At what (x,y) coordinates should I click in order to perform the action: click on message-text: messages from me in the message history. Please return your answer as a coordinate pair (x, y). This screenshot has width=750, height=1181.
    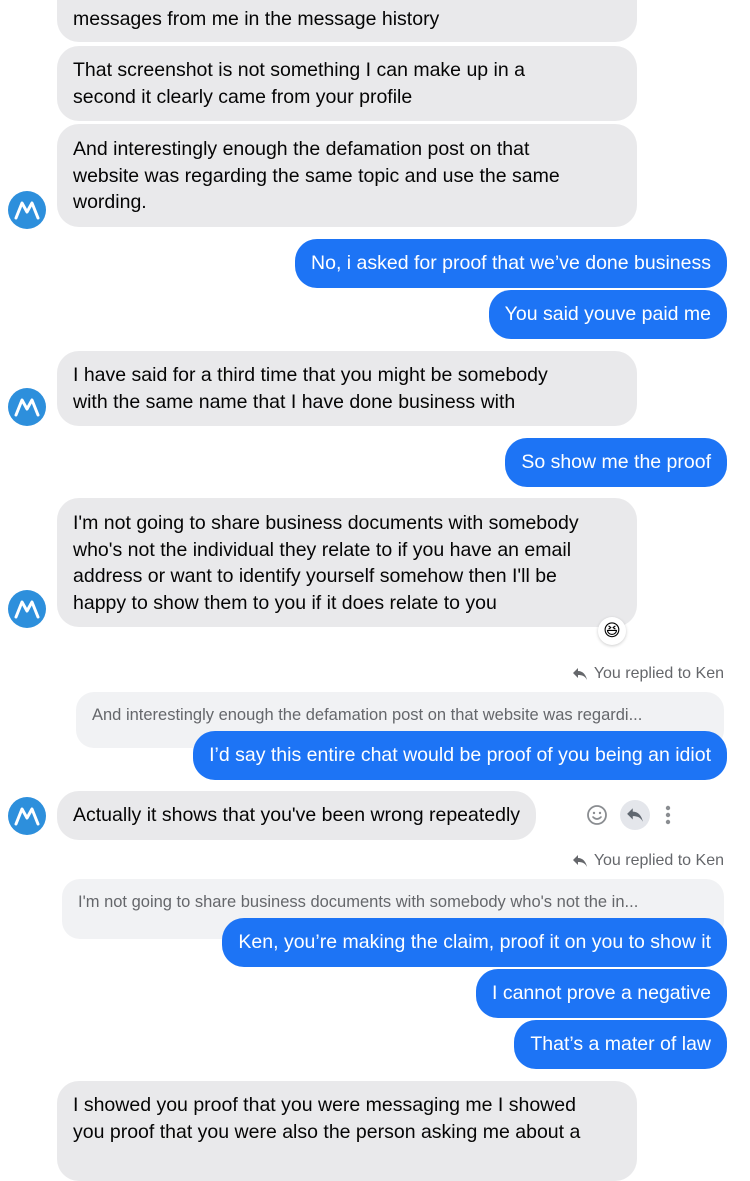
    Looking at the image, I should click on (256, 19).